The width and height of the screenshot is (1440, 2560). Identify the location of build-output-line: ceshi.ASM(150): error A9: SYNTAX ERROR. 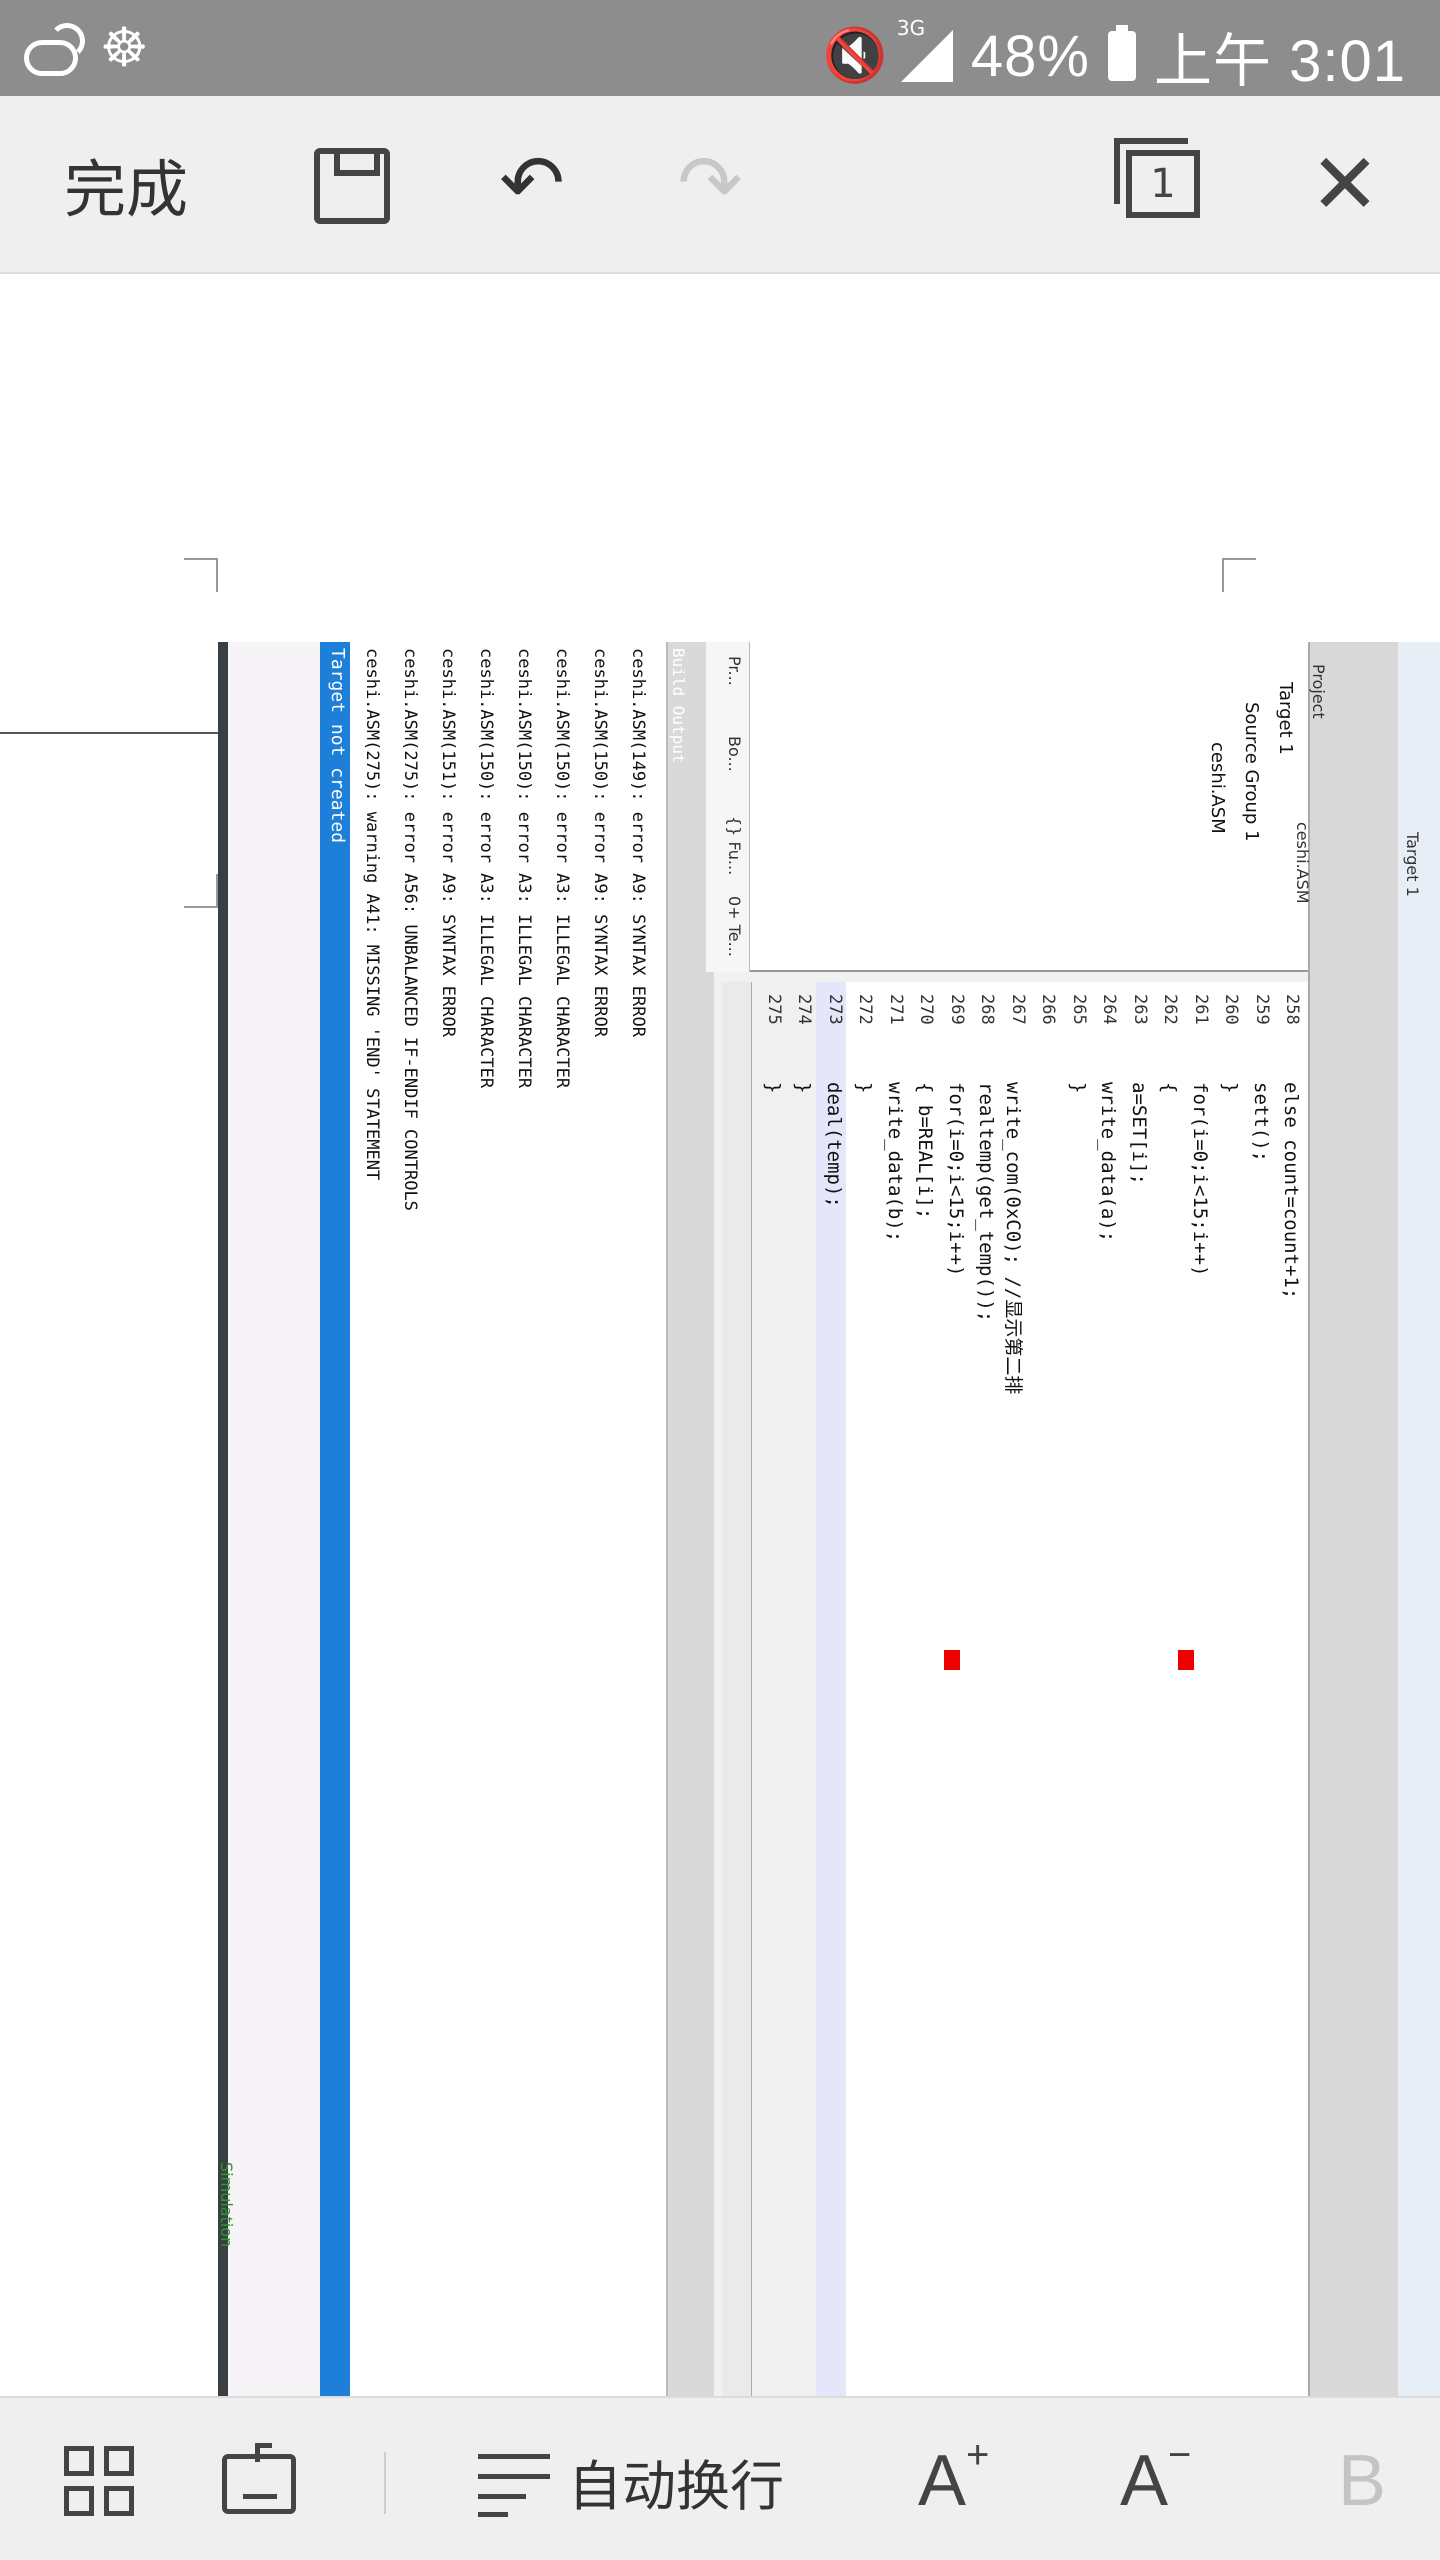
(600, 842).